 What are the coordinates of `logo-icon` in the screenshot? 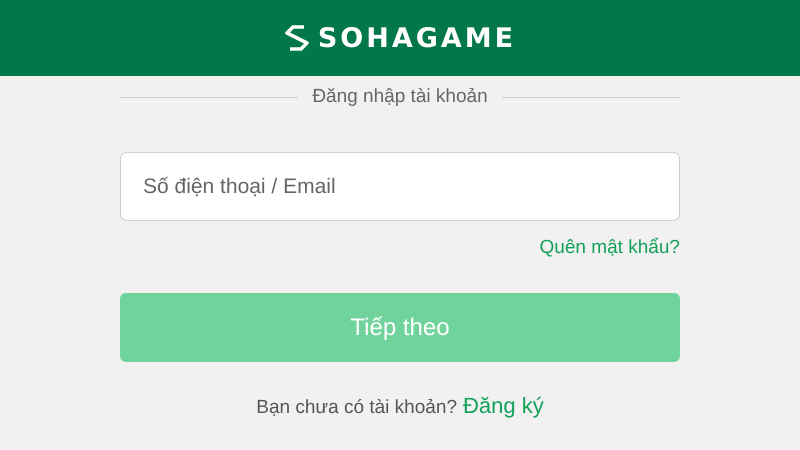 It's located at (297, 38).